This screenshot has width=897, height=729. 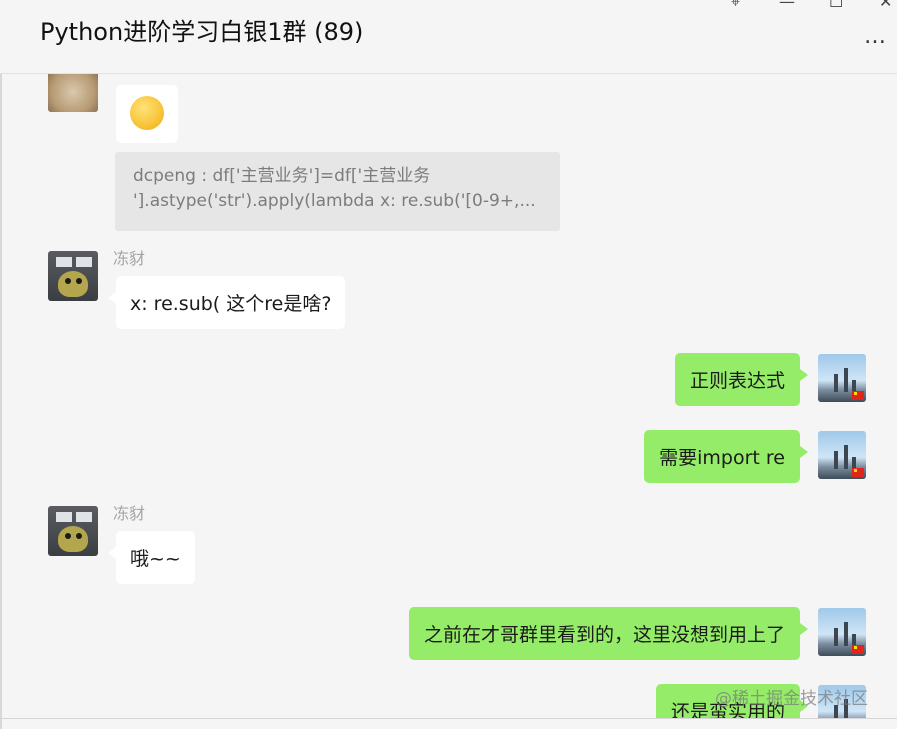 I want to click on close-icon: ✕, so click(x=885, y=5).